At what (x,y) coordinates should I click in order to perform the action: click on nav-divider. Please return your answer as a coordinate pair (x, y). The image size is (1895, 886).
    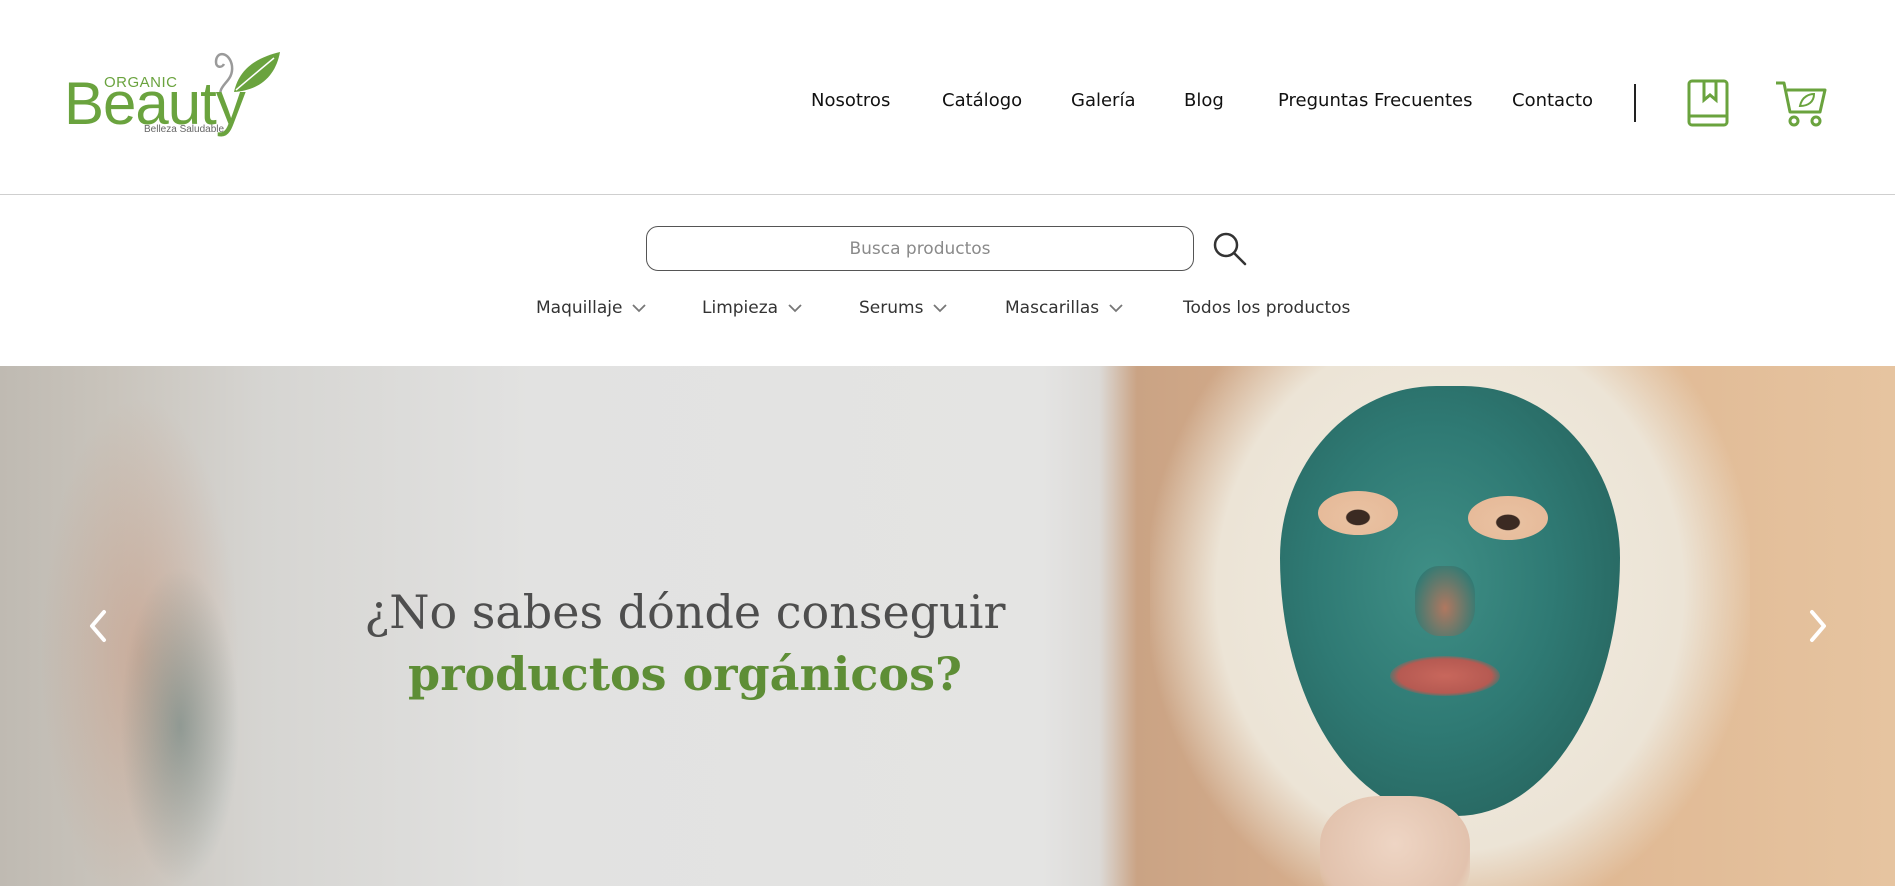
    Looking at the image, I should click on (1635, 103).